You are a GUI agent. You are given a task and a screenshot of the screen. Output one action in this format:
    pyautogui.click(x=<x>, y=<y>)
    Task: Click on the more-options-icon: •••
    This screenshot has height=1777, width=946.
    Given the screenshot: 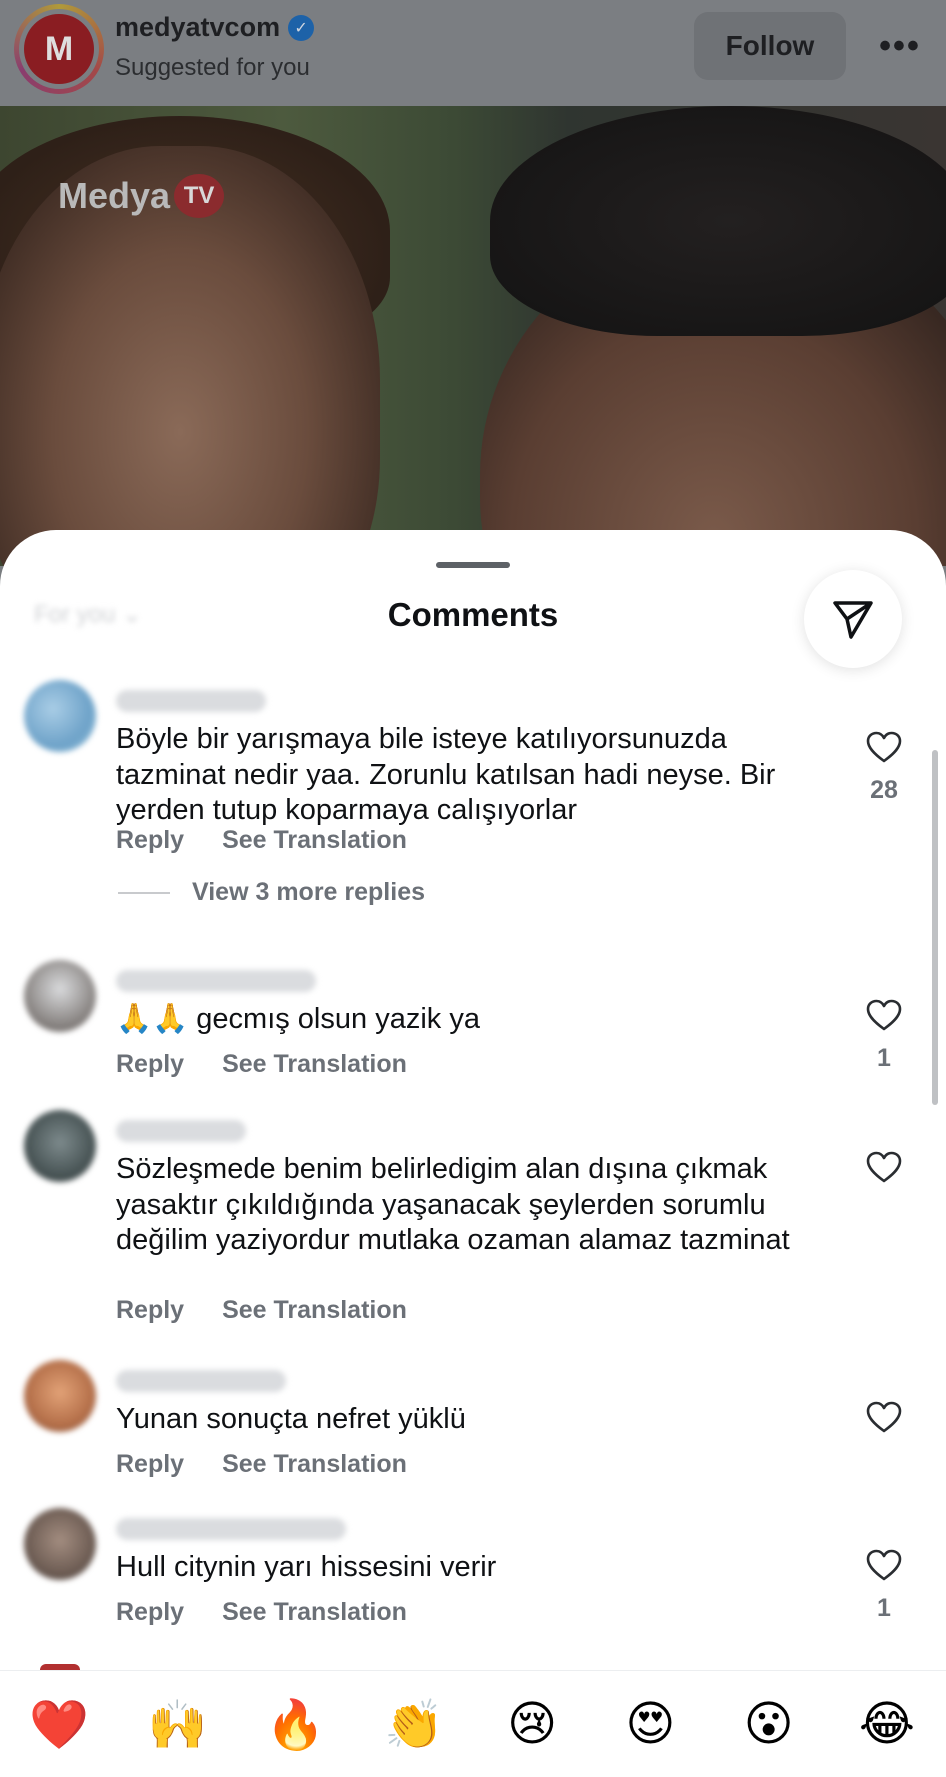 What is the action you would take?
    pyautogui.click(x=900, y=46)
    